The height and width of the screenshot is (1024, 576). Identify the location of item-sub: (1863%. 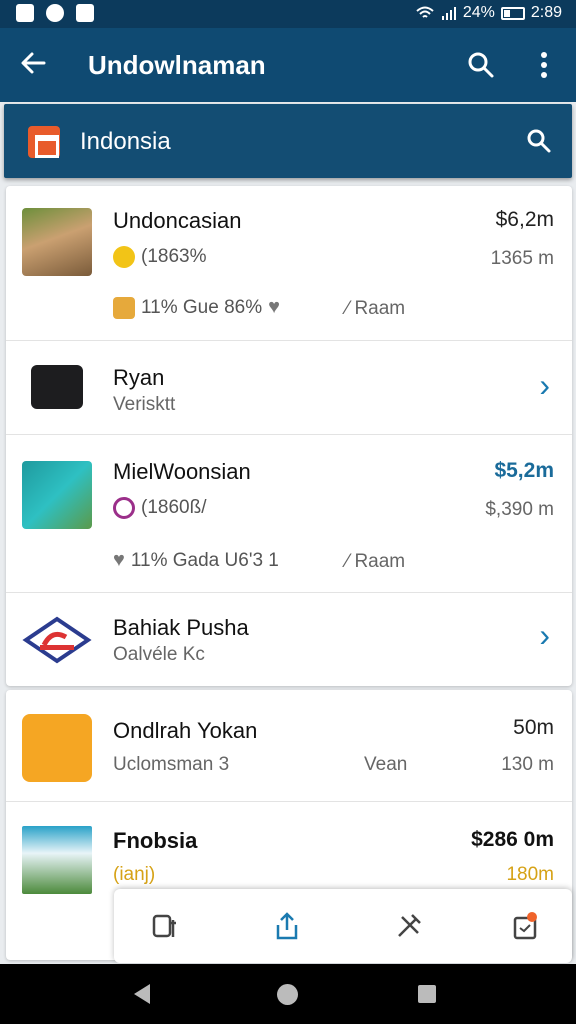
(174, 256).